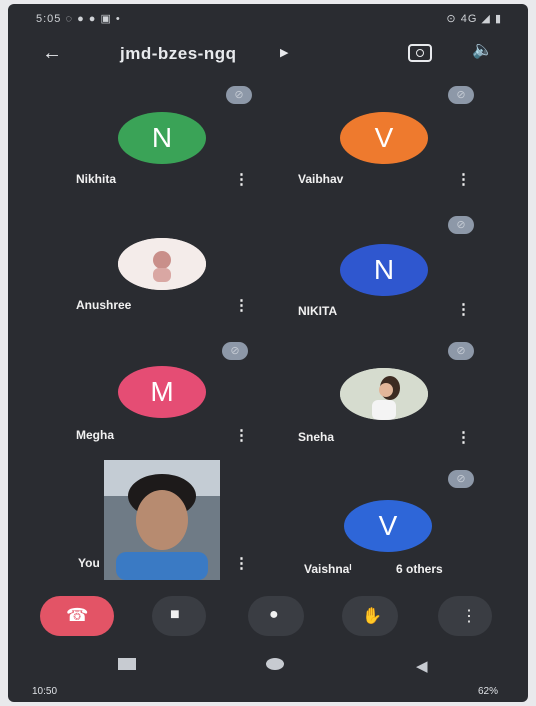 This screenshot has width=536, height=706. I want to click on participant-tile: ⊘ Sneha ⋮, so click(385, 402).